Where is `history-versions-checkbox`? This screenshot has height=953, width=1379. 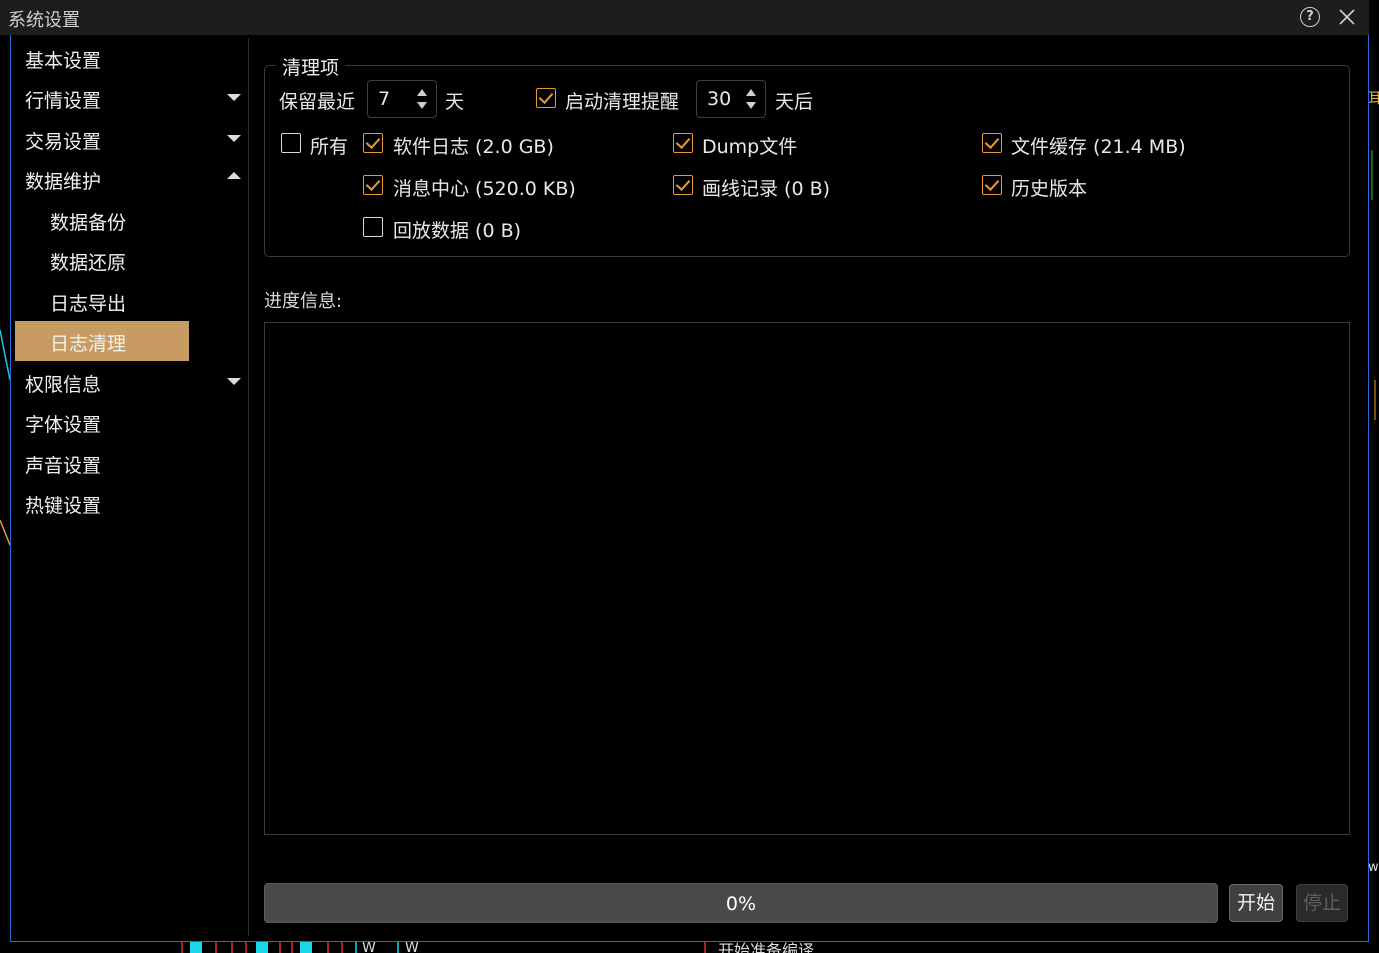 history-versions-checkbox is located at coordinates (992, 185).